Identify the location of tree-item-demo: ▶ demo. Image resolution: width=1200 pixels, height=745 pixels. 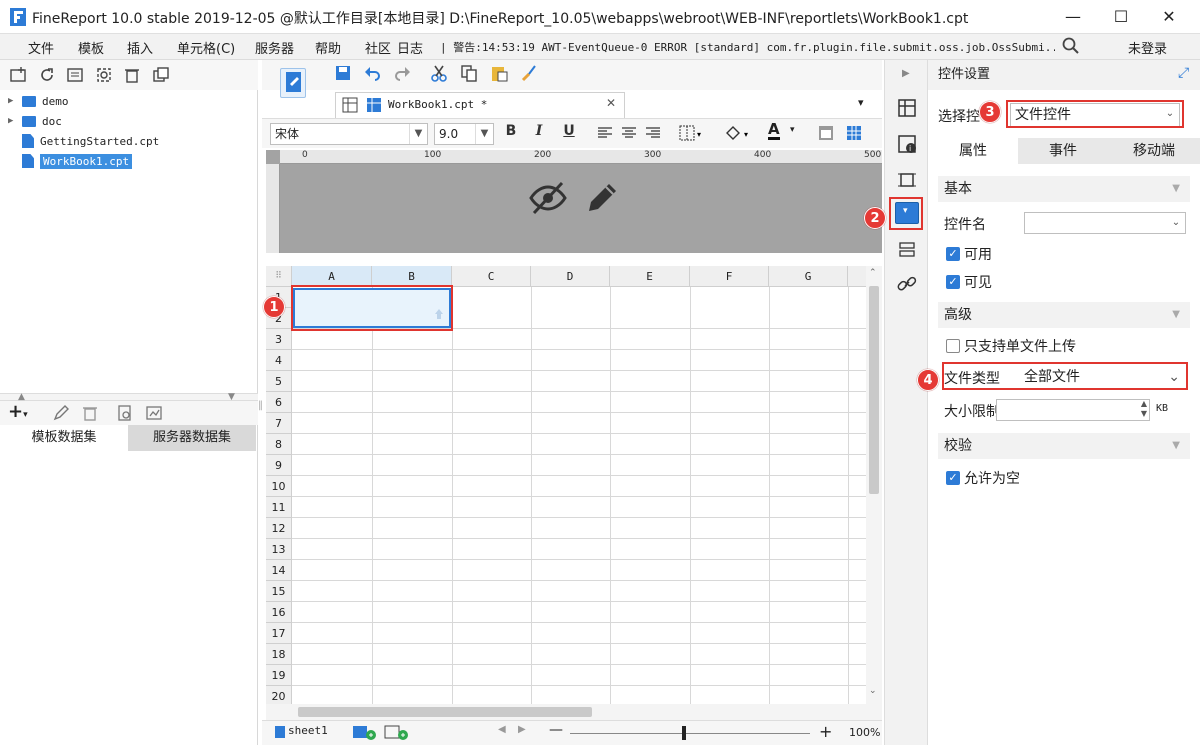
(38, 101).